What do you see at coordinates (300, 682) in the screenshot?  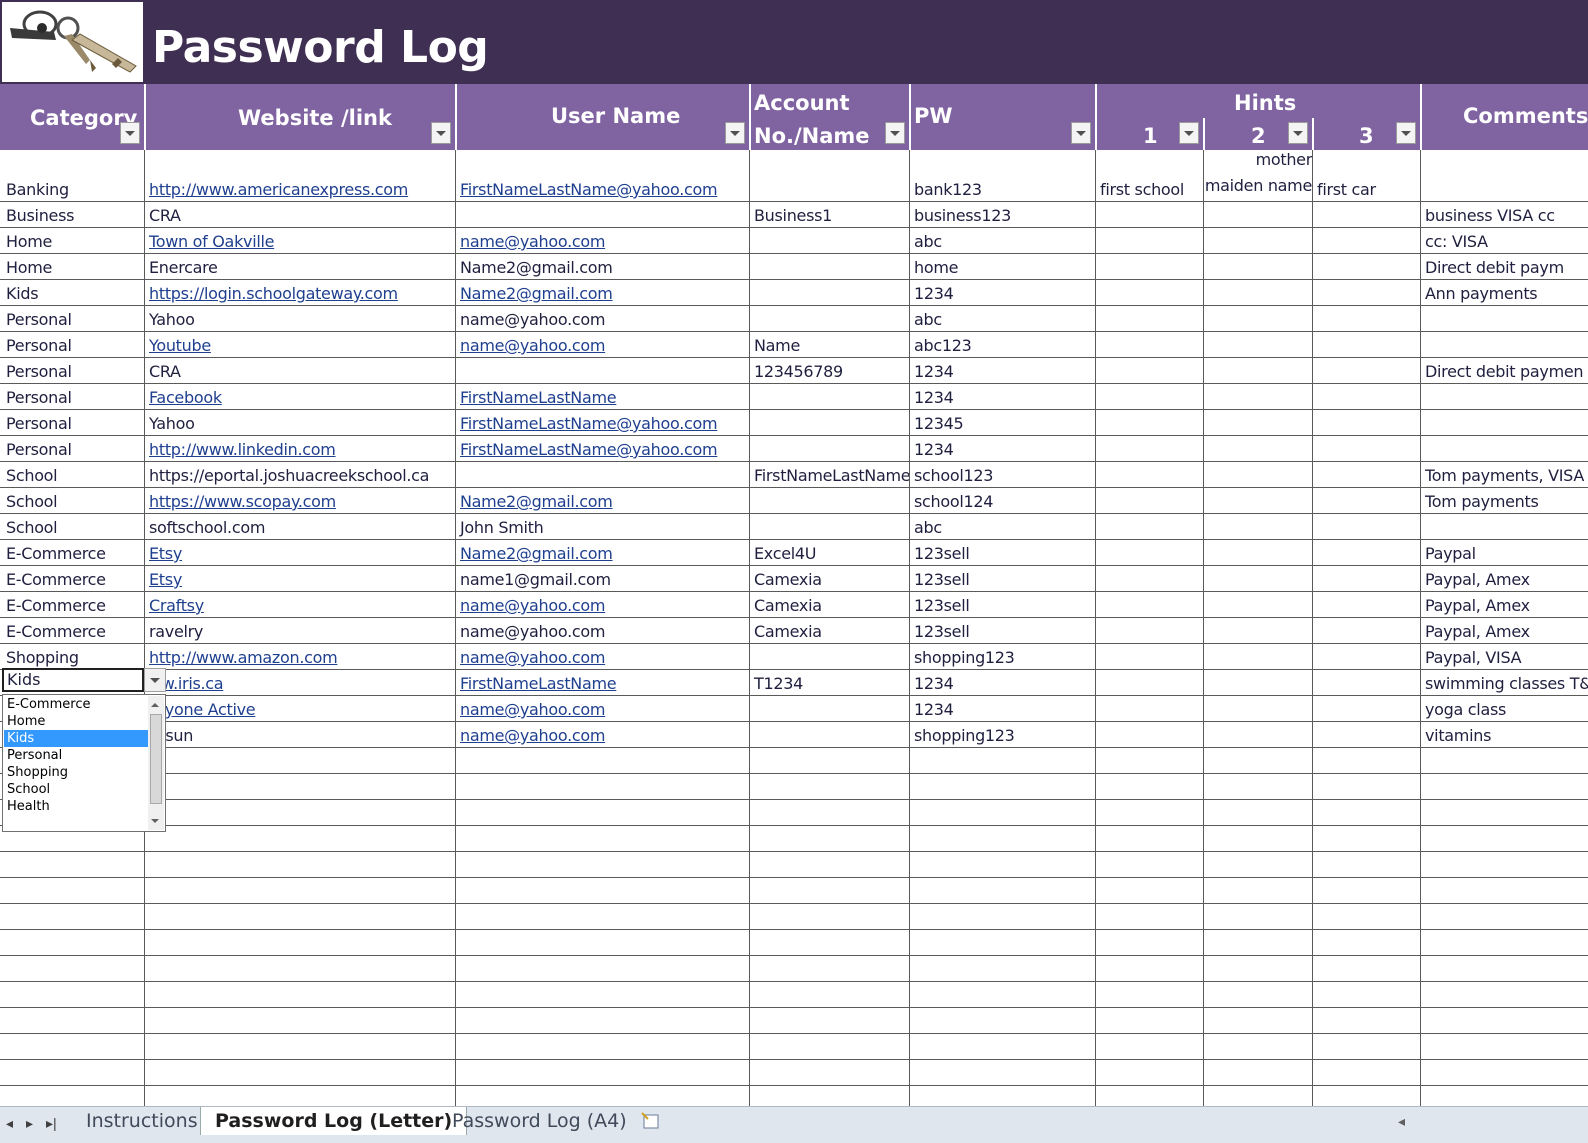 I see `website-cell: ww.iris.ca` at bounding box center [300, 682].